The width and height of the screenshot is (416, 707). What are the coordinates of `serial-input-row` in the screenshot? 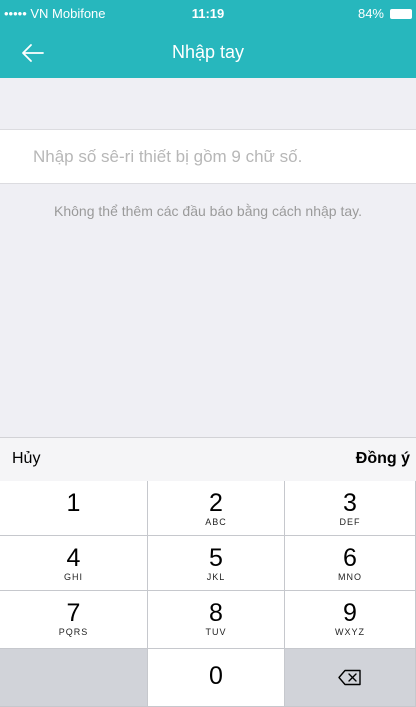 It's located at (208, 156).